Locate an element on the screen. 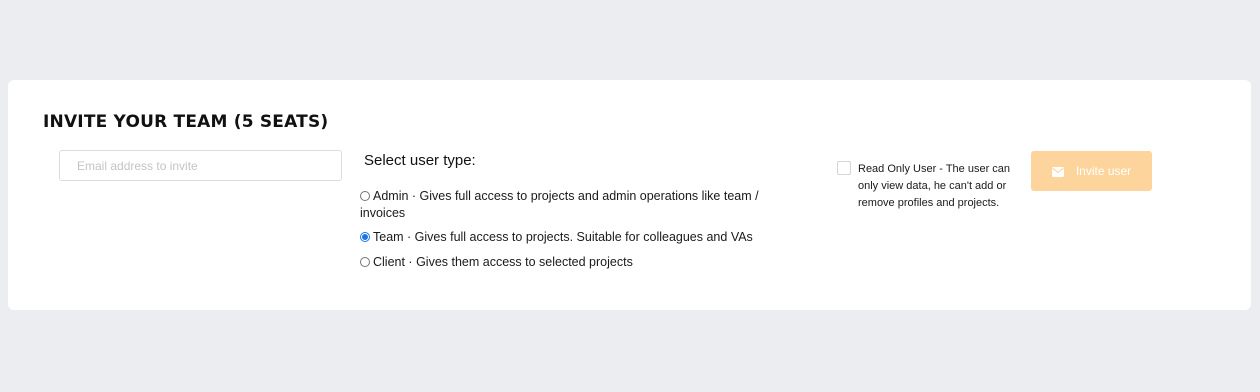 The image size is (1260, 392). read-only-checkbox is located at coordinates (844, 168).